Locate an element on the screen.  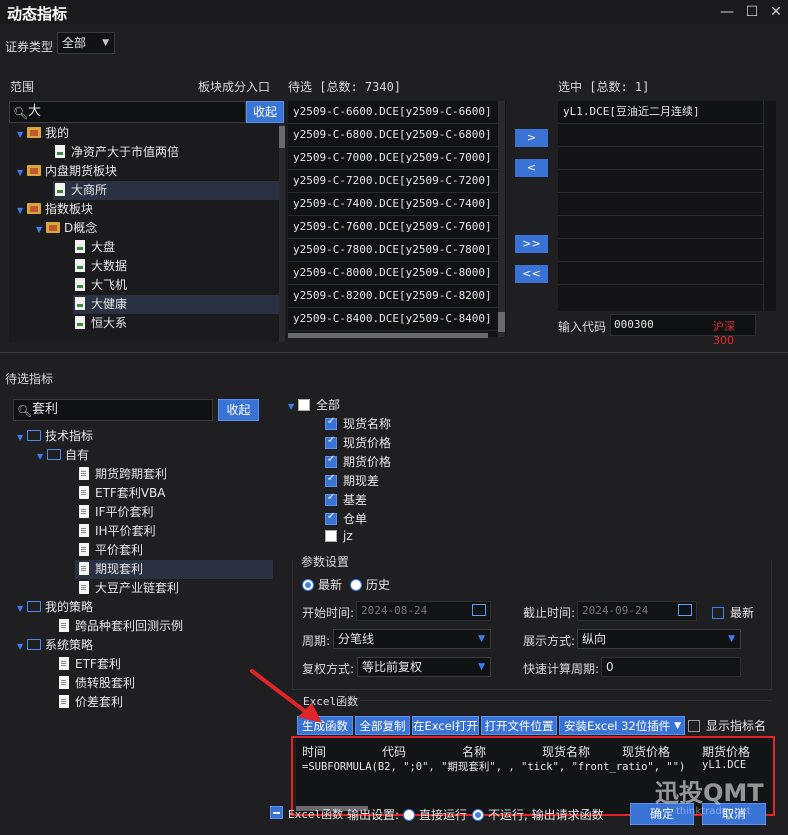
list-item: y2509-C-7200.DCE[y2509-C-7200] is located at coordinates (393, 181).